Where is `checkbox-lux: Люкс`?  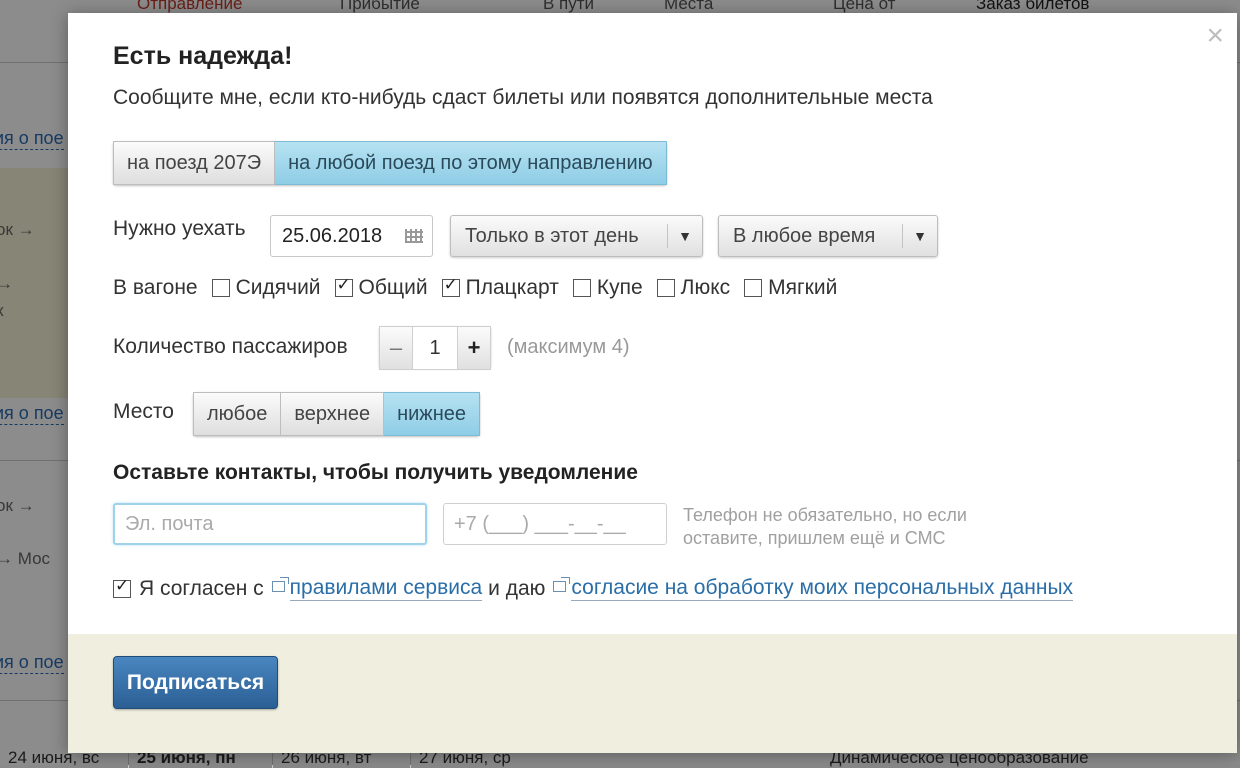
checkbox-lux: Люкс is located at coordinates (693, 288).